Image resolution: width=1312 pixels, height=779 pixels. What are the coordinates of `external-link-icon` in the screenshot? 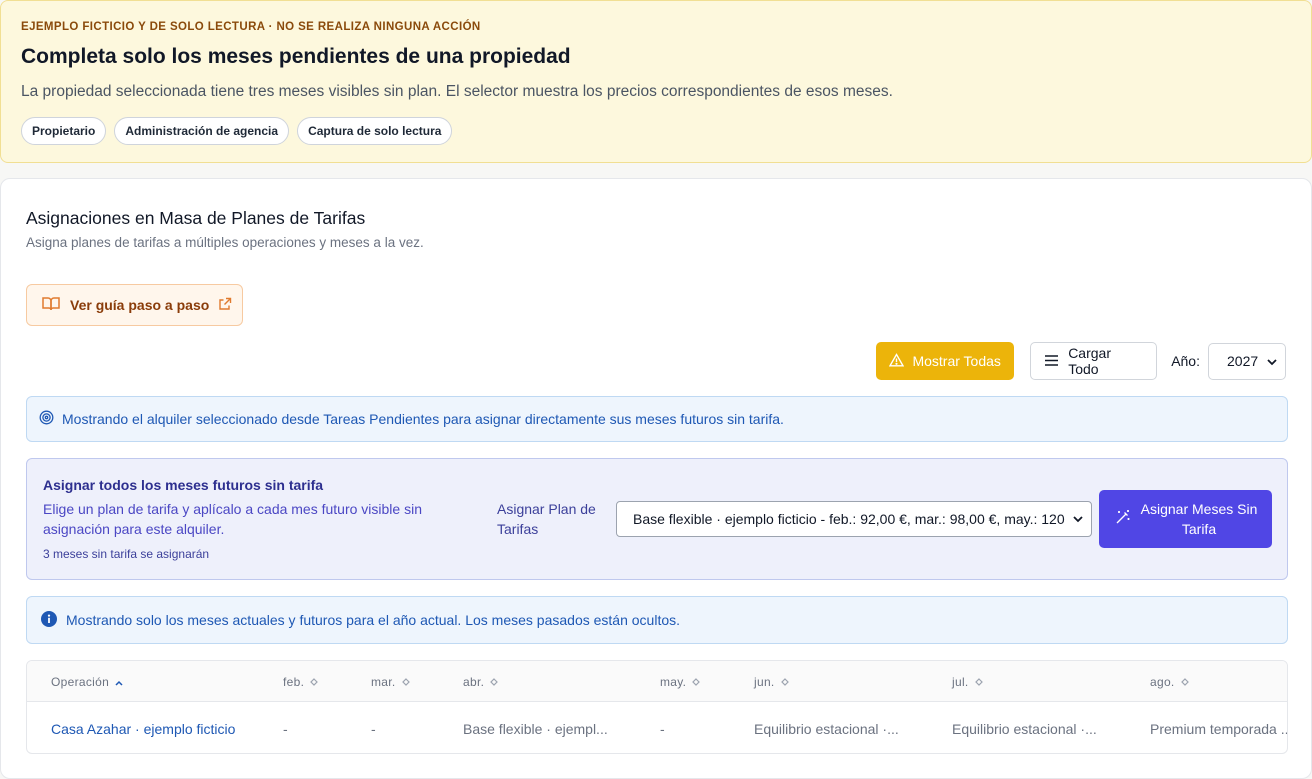 It's located at (225, 305).